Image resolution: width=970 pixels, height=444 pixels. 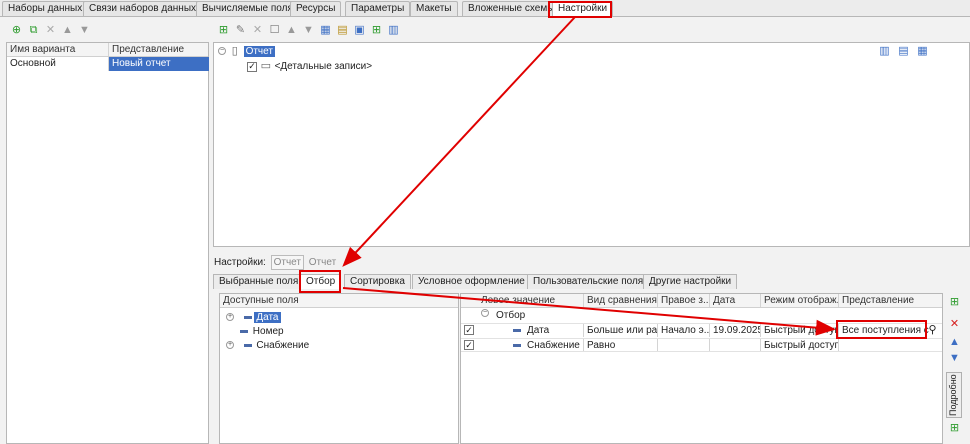 I want to click on arrow-to-filter-tab, so click(x=459, y=141).